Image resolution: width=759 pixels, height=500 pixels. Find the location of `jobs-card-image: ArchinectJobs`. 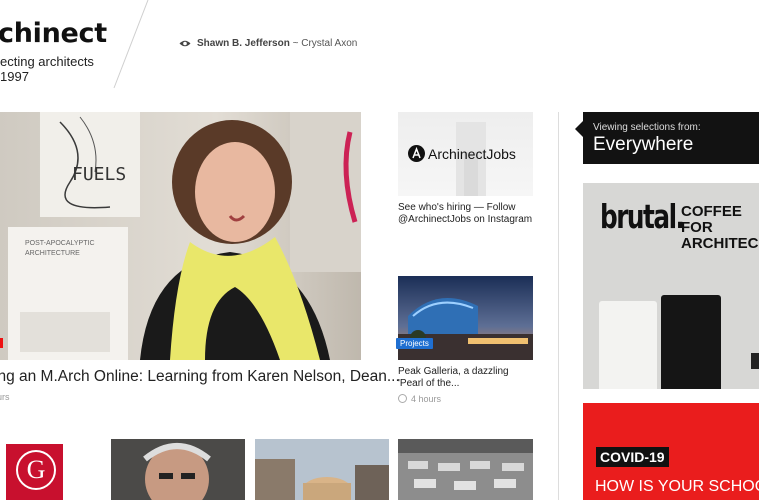

jobs-card-image: ArchinectJobs is located at coordinates (465, 154).